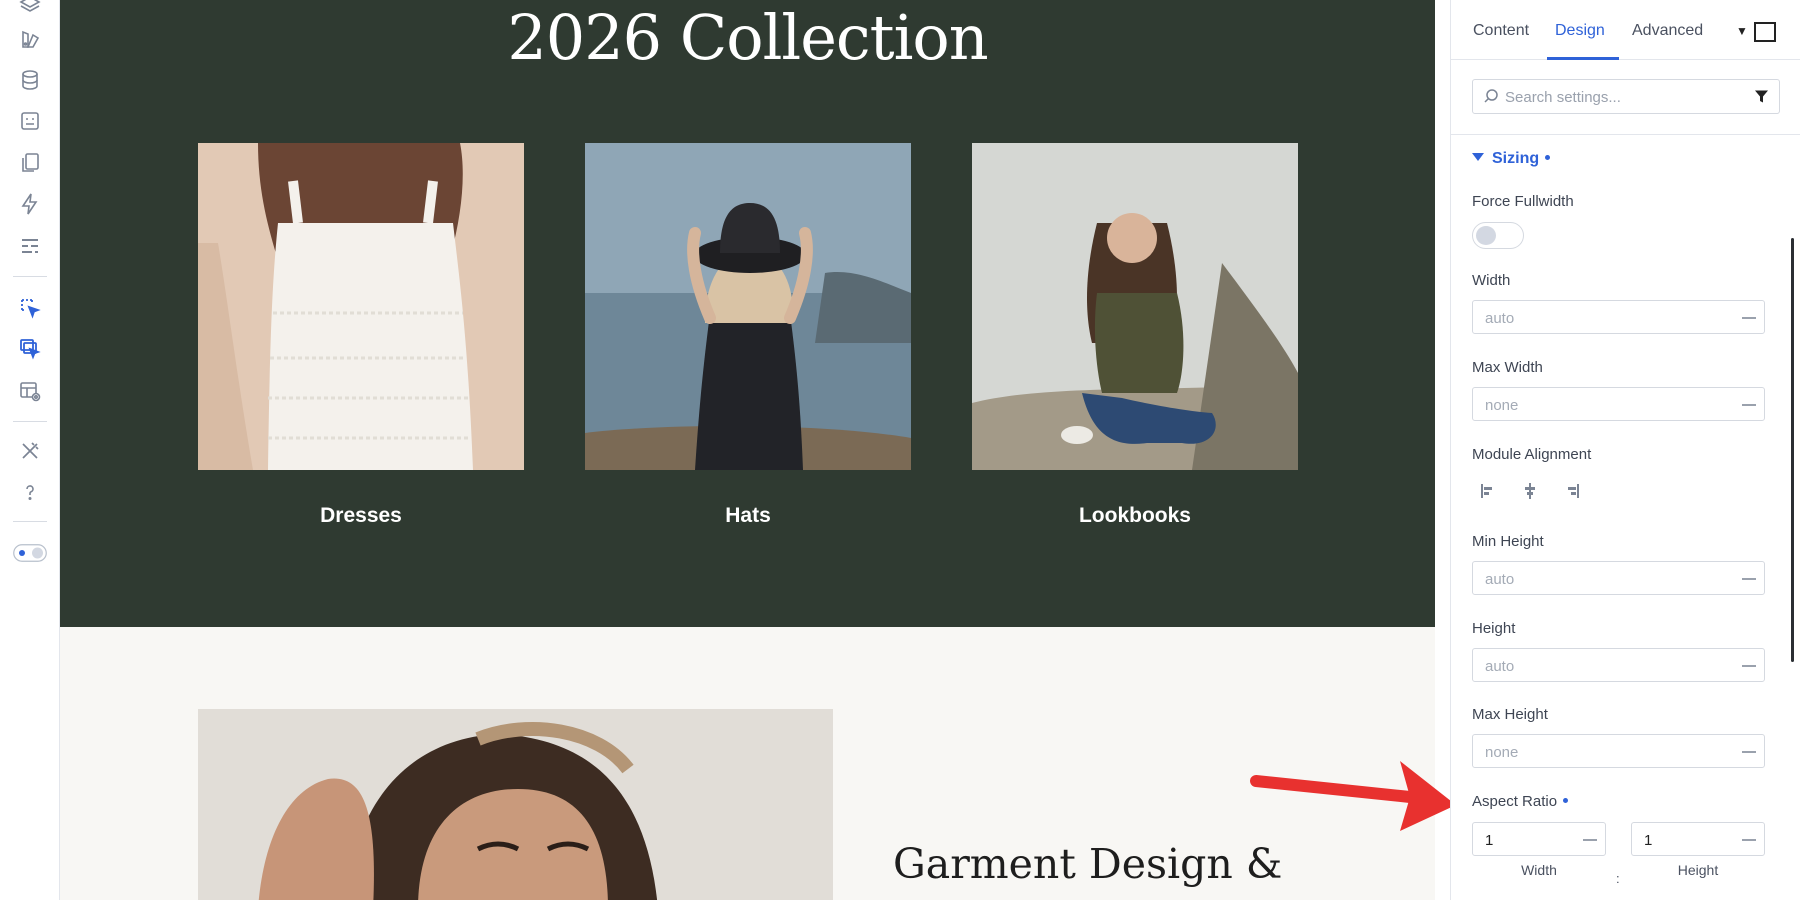 The image size is (1800, 900). What do you see at coordinates (30, 163) in the screenshot?
I see `pages-icon` at bounding box center [30, 163].